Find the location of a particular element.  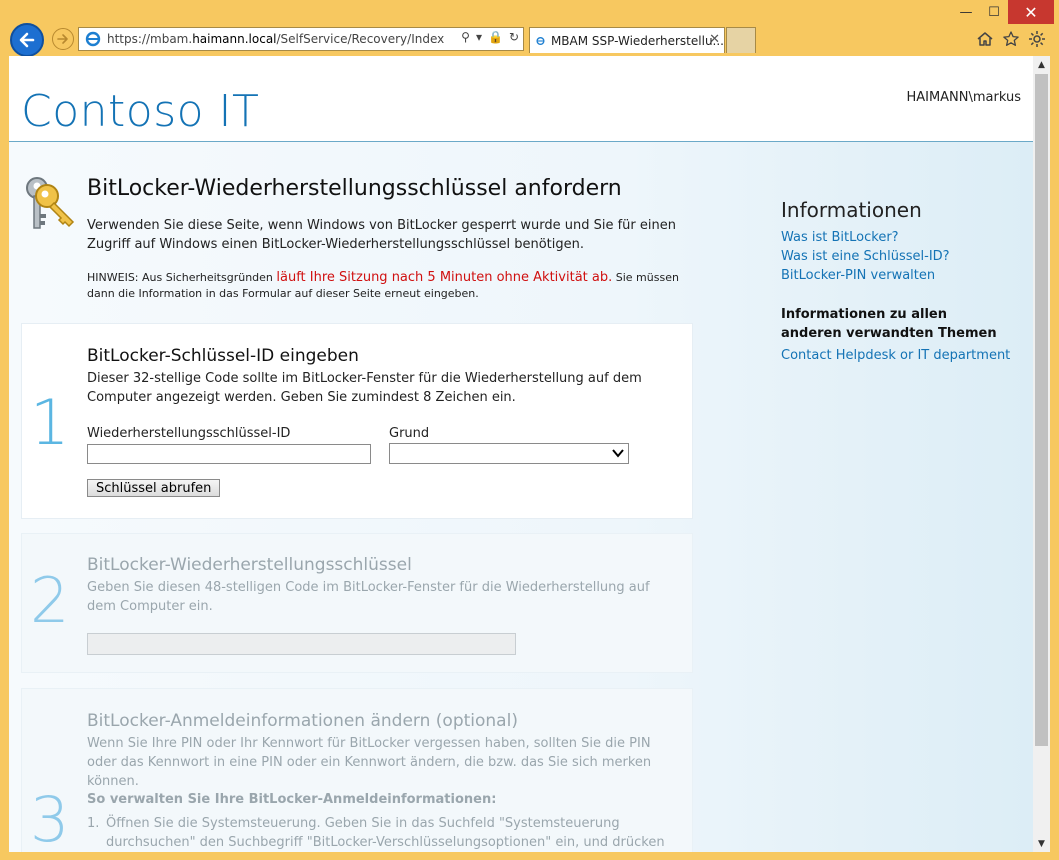

scroll-thumb is located at coordinates (1041, 410).